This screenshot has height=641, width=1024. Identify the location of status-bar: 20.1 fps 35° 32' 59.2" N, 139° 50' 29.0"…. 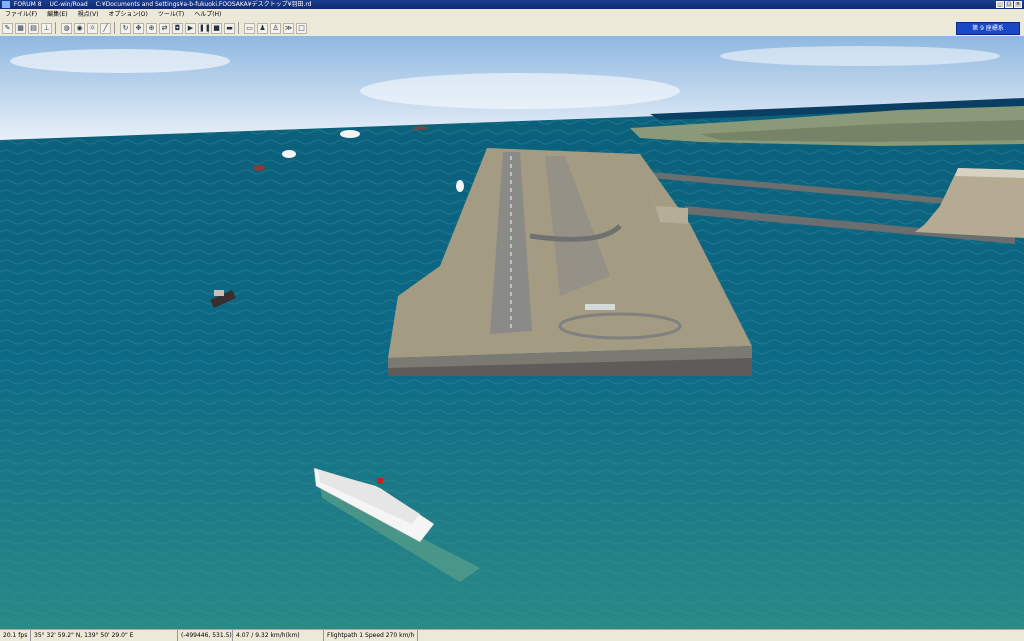
(512, 635).